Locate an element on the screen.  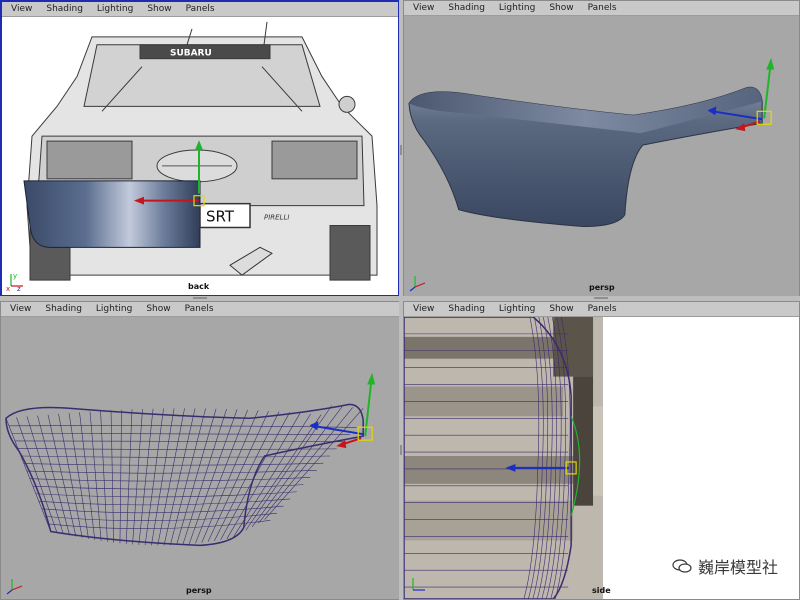
wechat-icon is located at coordinates (682, 566).